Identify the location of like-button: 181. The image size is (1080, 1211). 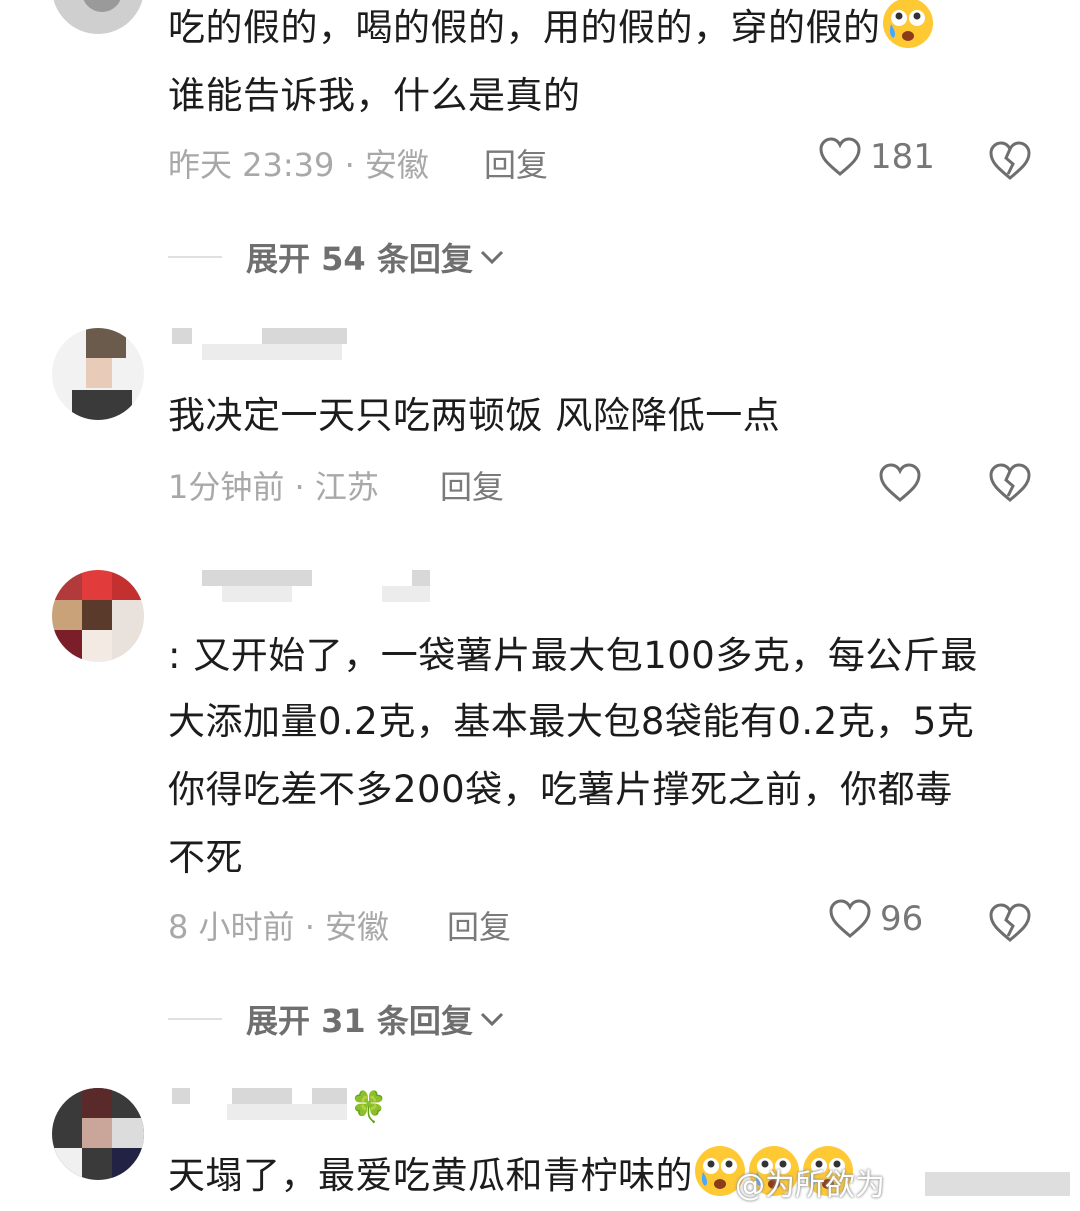
(876, 157).